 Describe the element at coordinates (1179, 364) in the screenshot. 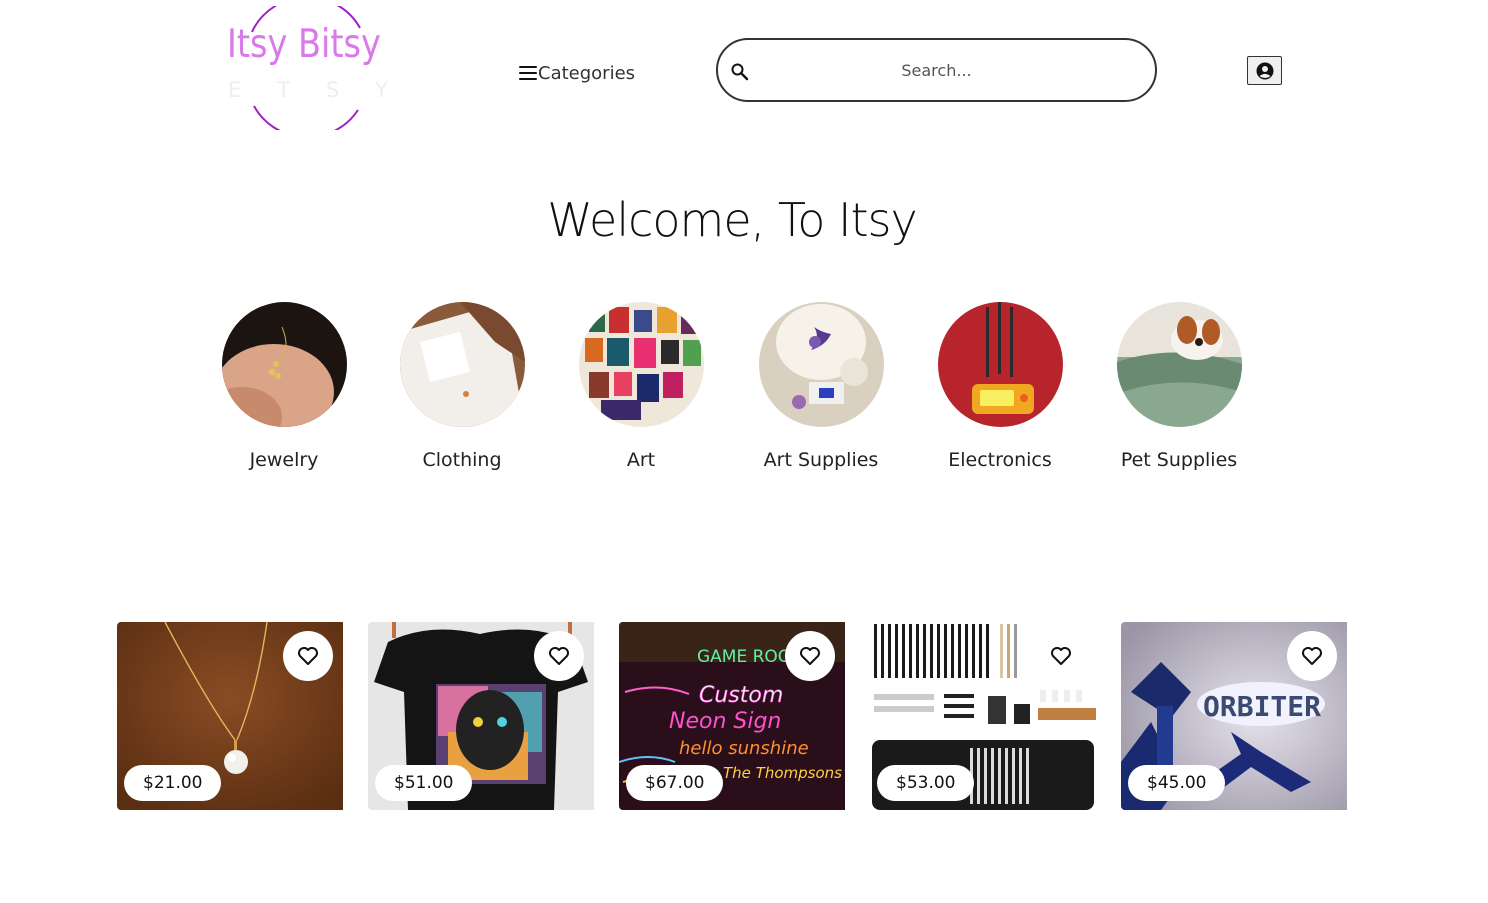

I see `category-image-pet-supplies` at that location.